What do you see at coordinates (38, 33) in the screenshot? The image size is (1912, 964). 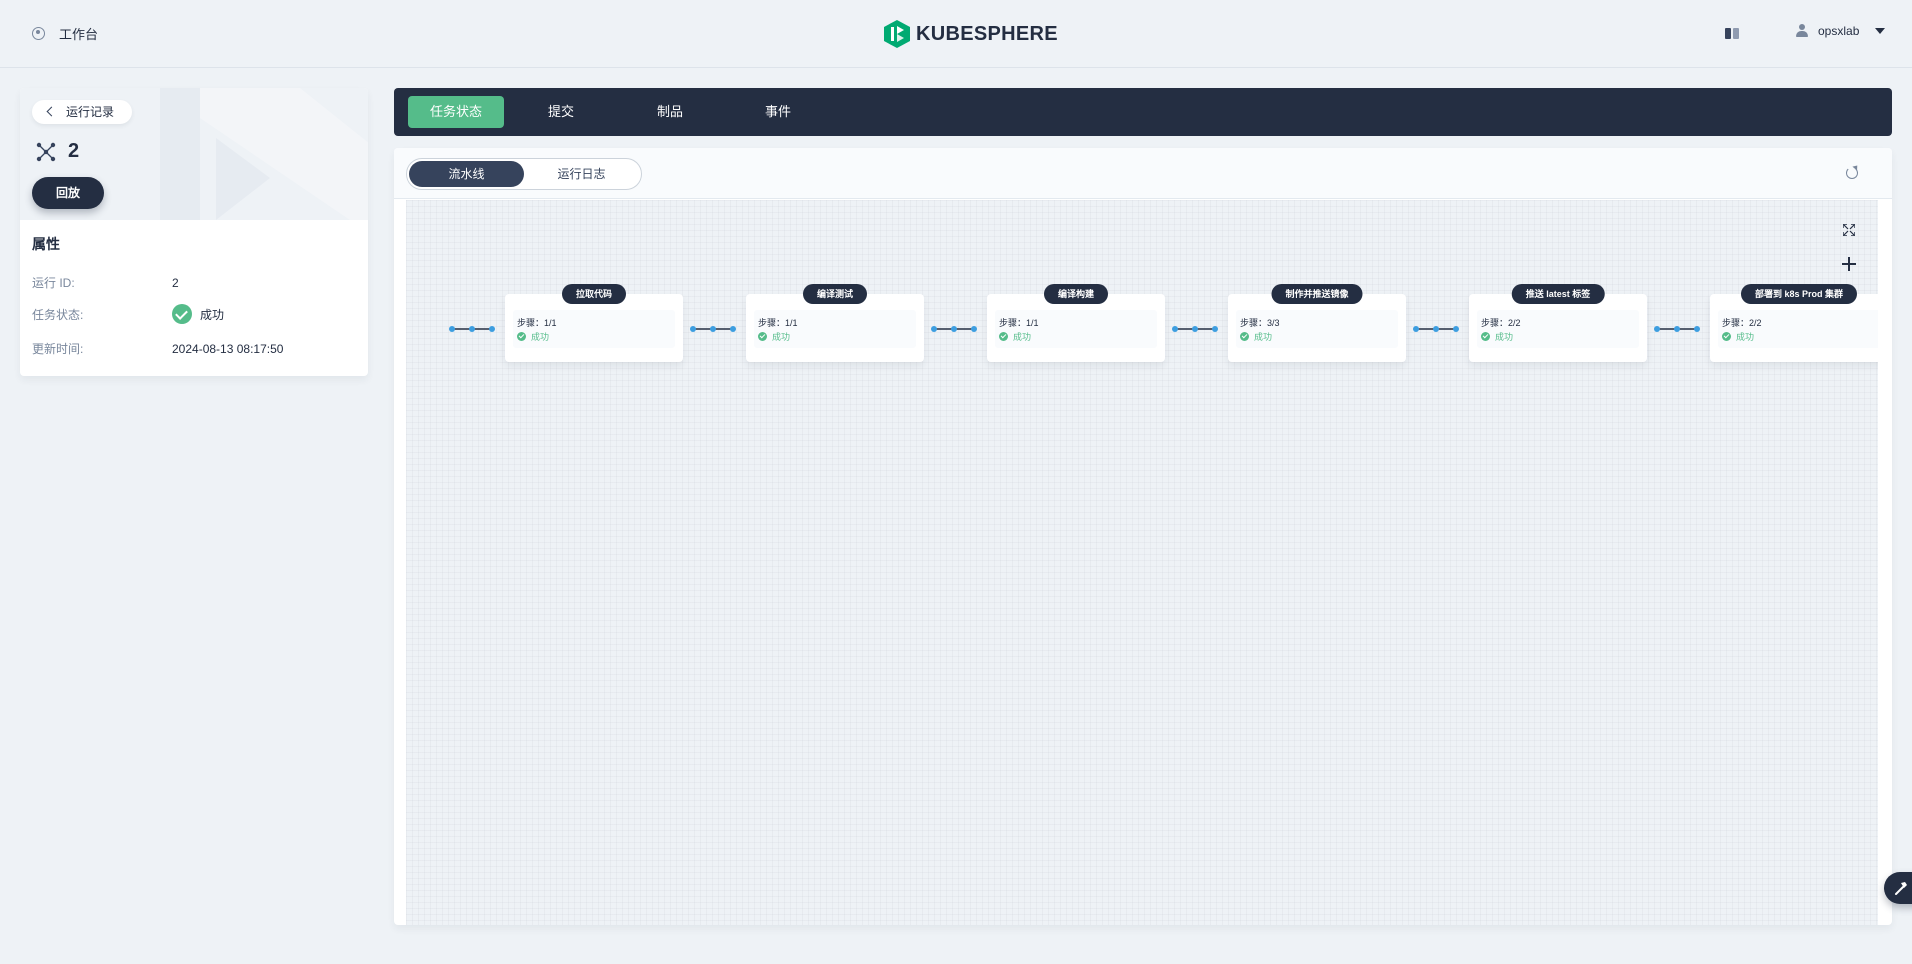 I see `workbench-icon` at bounding box center [38, 33].